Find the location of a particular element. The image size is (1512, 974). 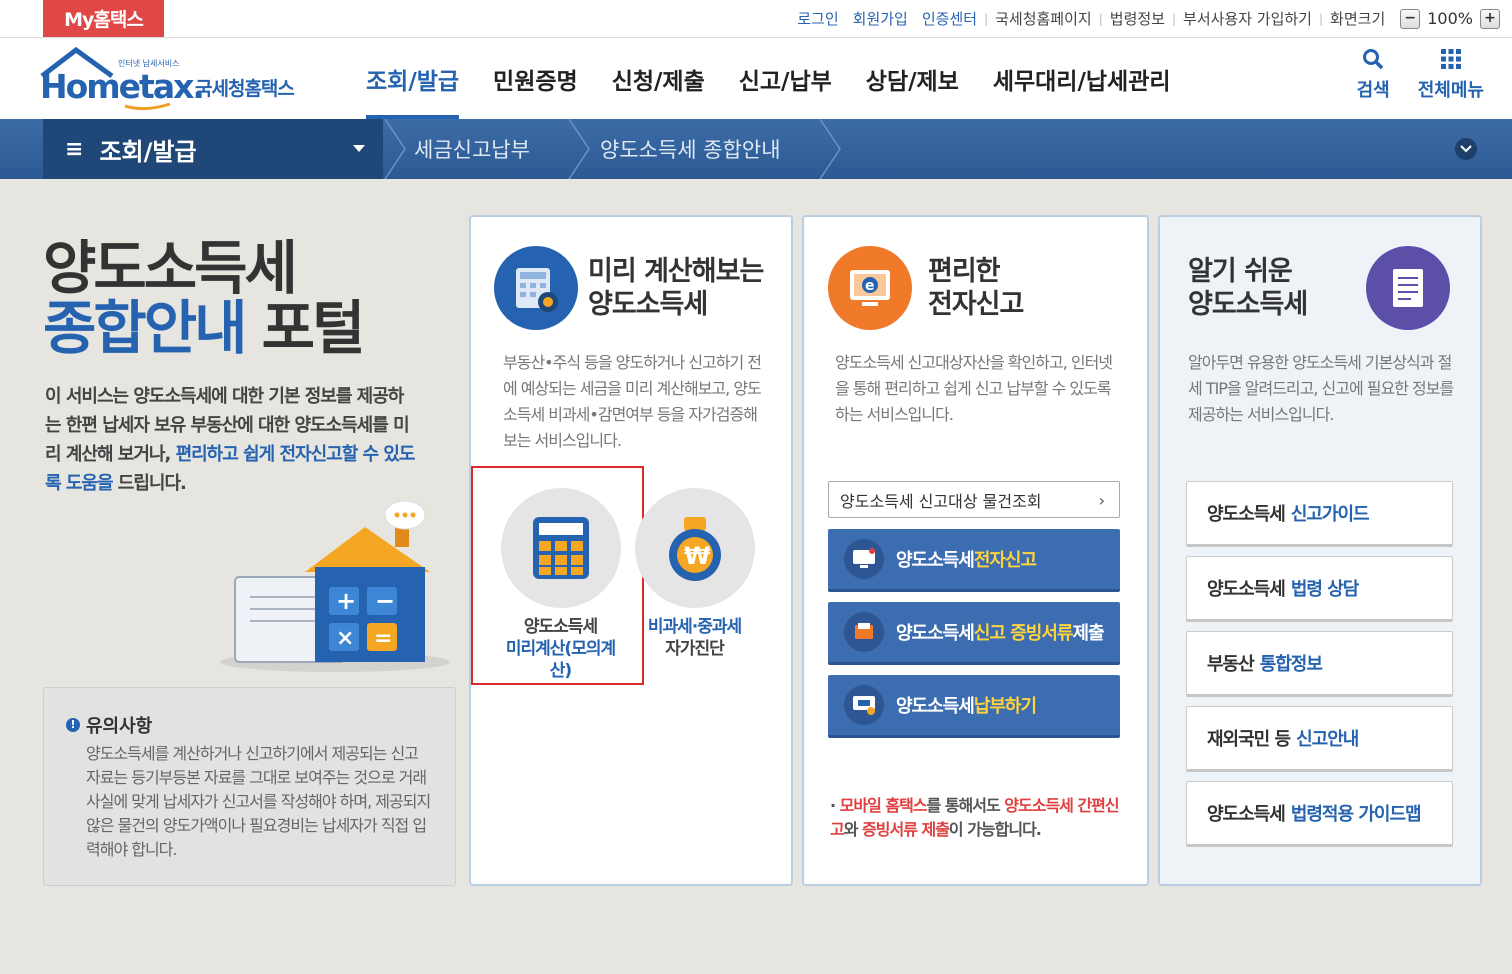

submit-evidence-label: 양도소득세 is located at coordinates (935, 633).